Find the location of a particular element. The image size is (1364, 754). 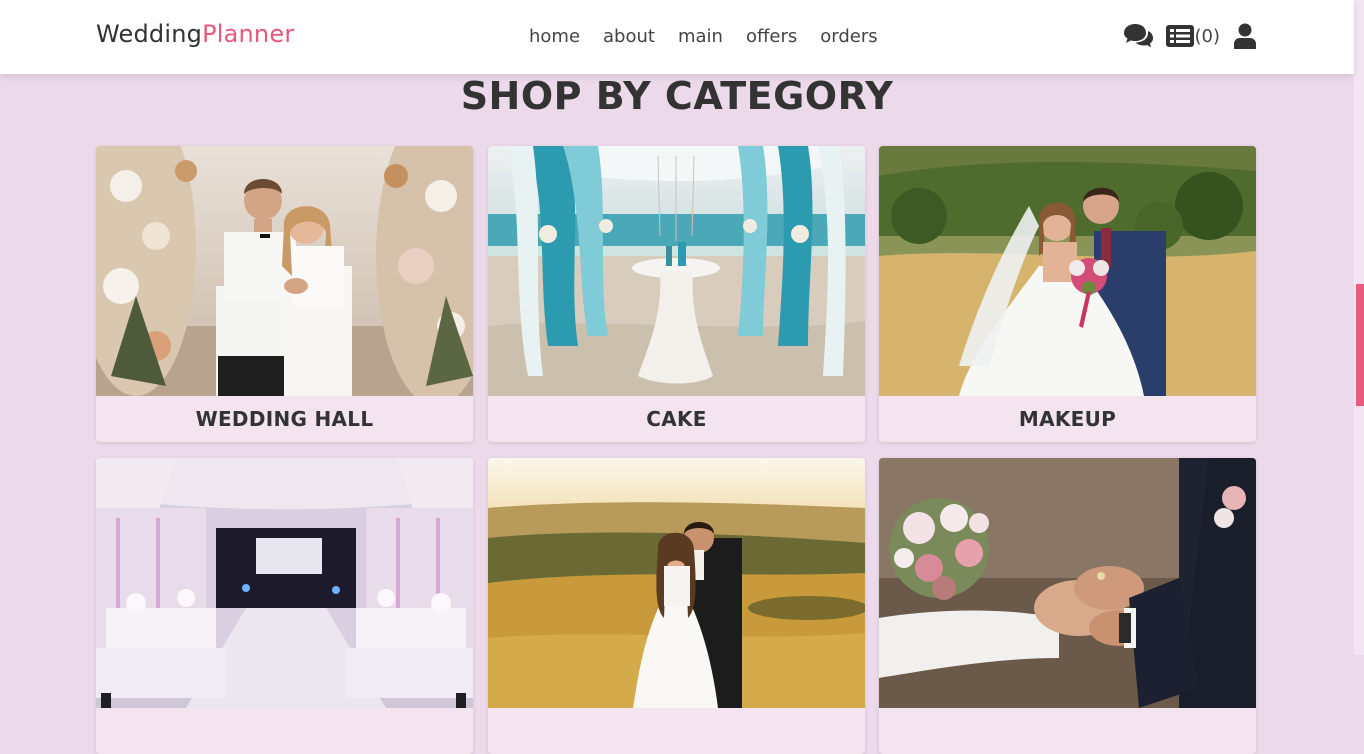

scrollbar-thumb is located at coordinates (1360, 345).